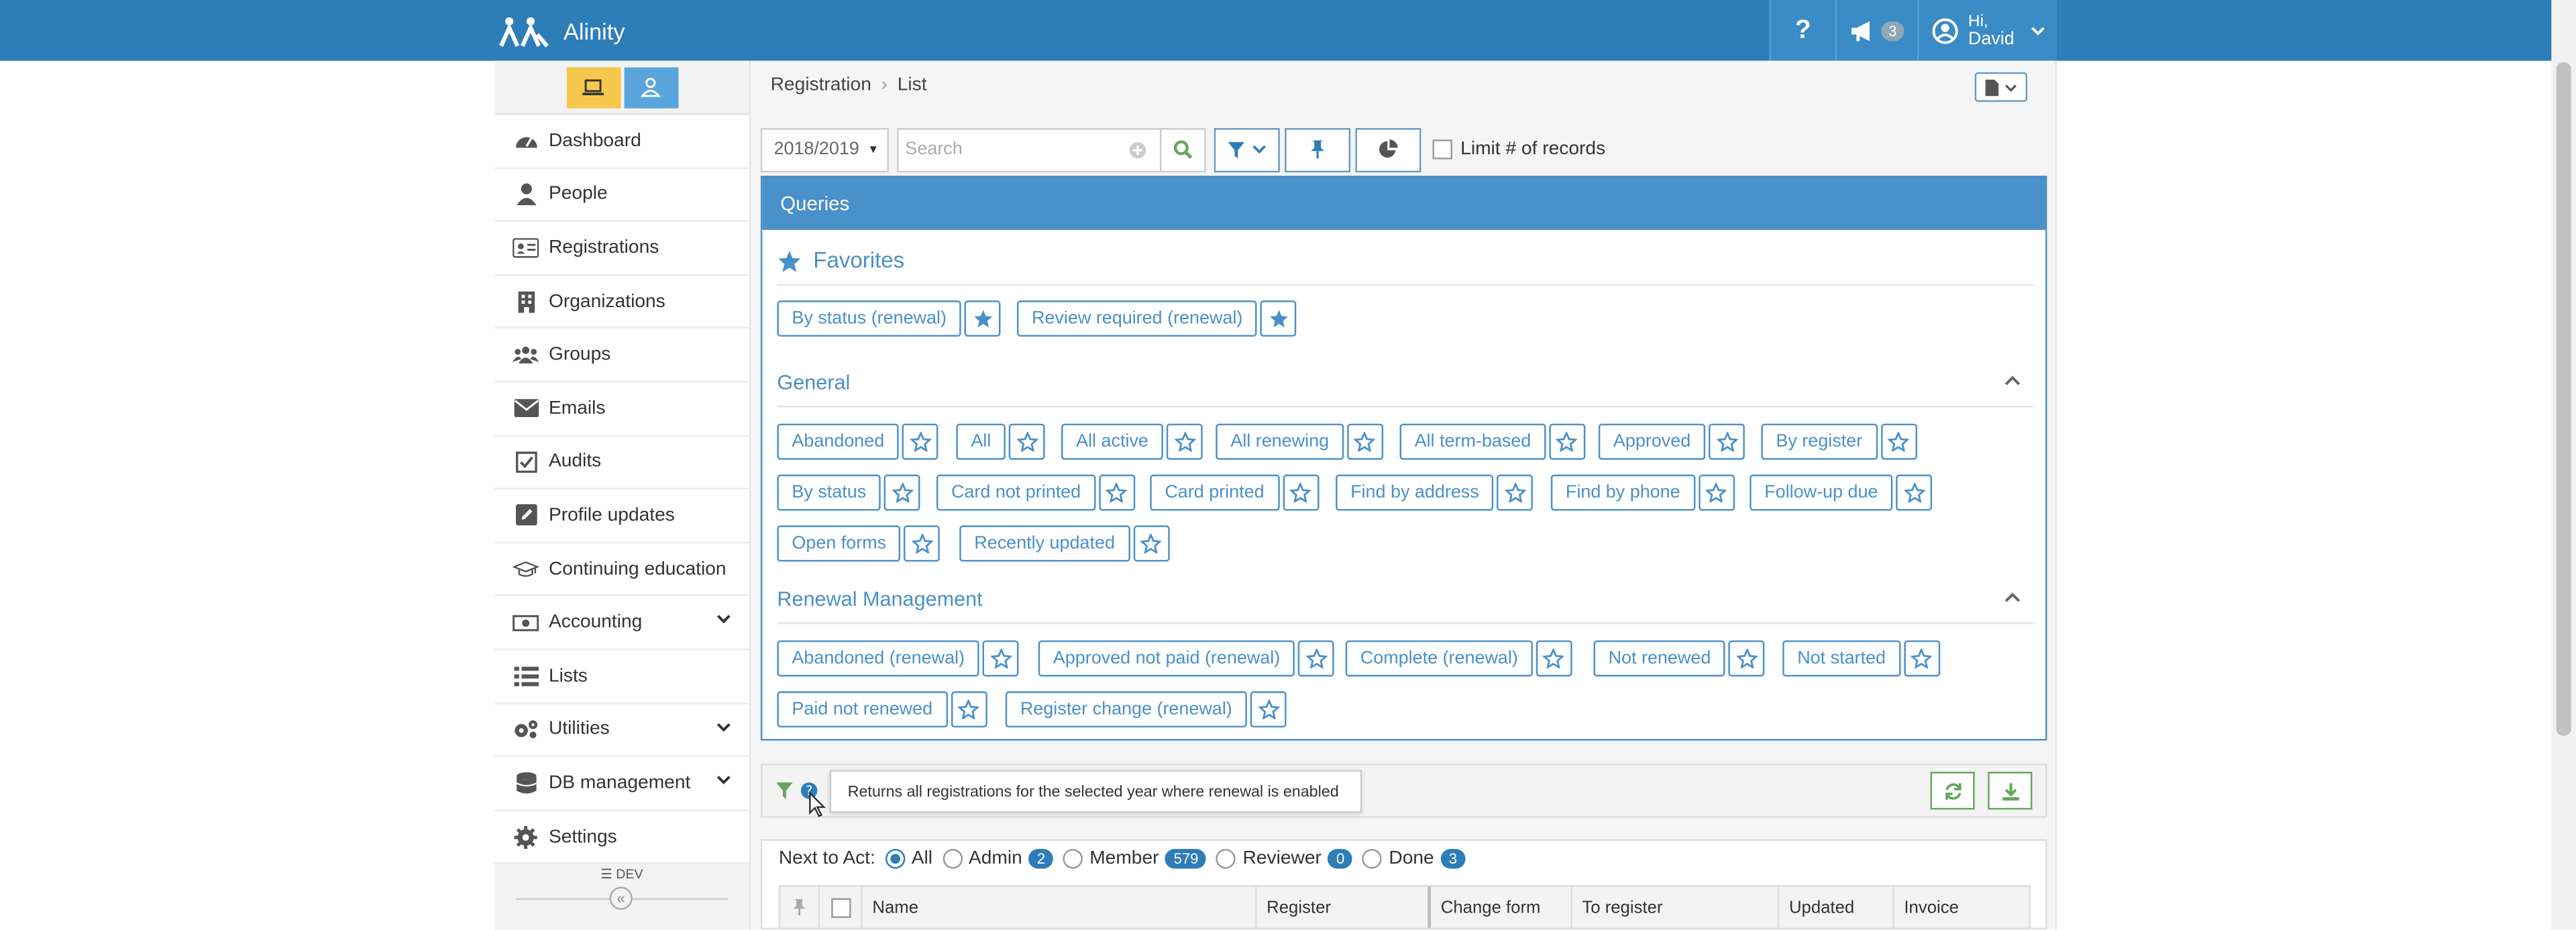 The height and width of the screenshot is (930, 2576). I want to click on general-section-header: General, so click(1405, 383).